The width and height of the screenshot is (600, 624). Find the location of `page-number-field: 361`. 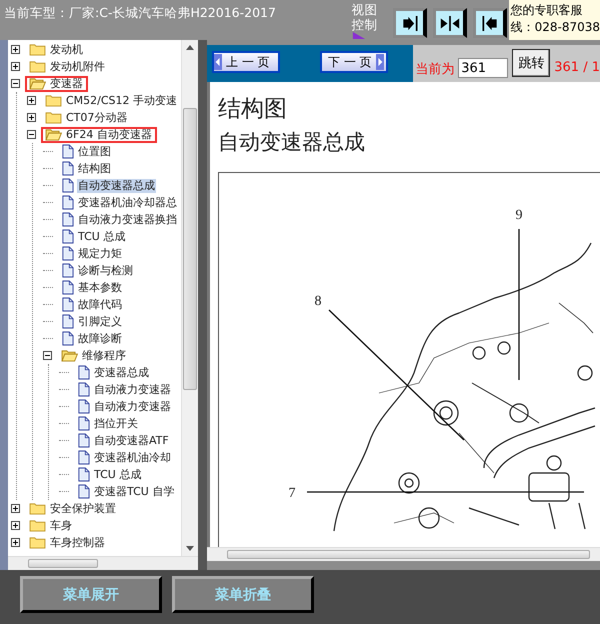

page-number-field: 361 is located at coordinates (483, 68).